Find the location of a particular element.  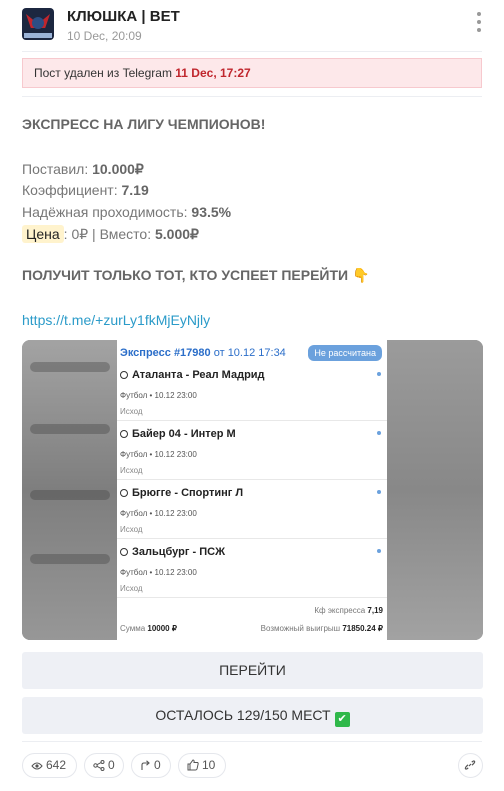

channel-avatar is located at coordinates (38, 24).